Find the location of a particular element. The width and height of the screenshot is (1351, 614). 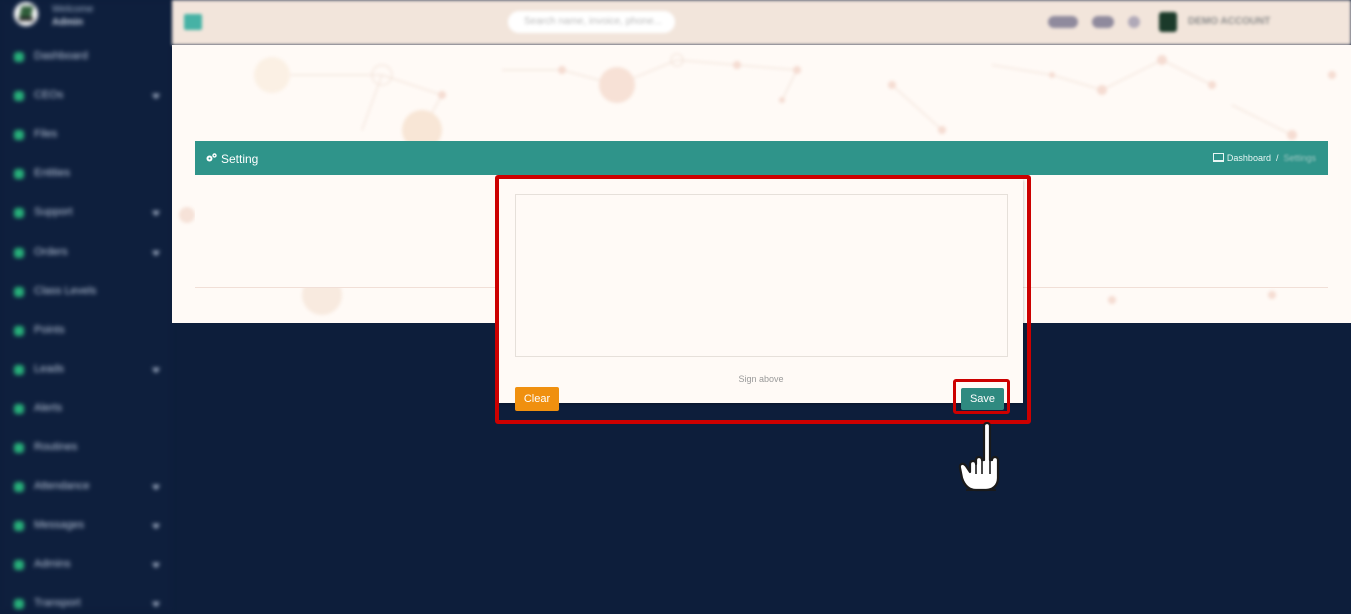

breadcrumb: Dashboard / Settings is located at coordinates (1264, 158).